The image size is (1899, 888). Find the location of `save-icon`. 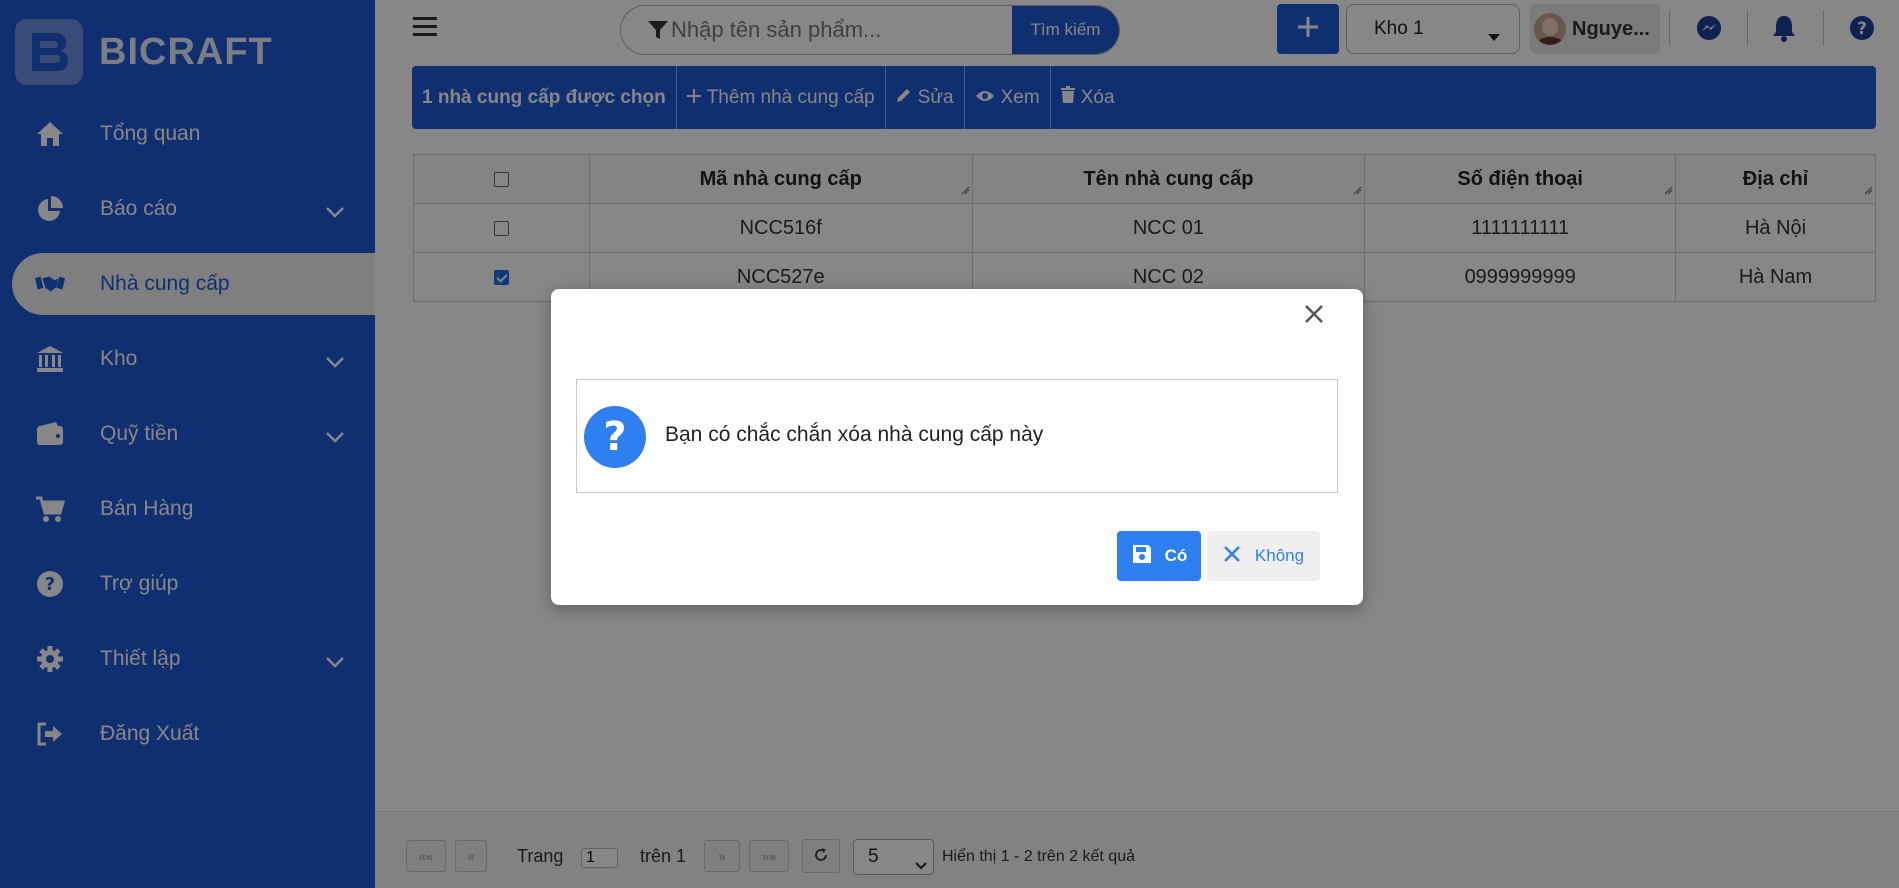

save-icon is located at coordinates (1142, 556).